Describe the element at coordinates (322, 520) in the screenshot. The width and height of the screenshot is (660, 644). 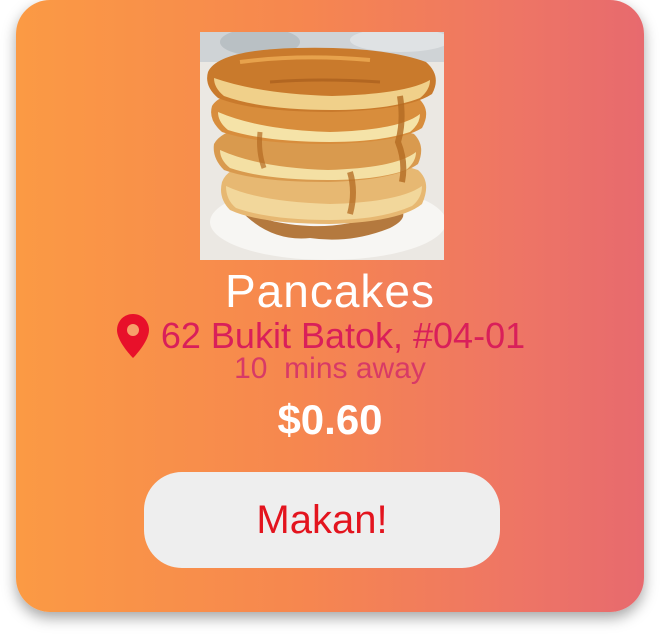
I see `makan-button: Makan!` at that location.